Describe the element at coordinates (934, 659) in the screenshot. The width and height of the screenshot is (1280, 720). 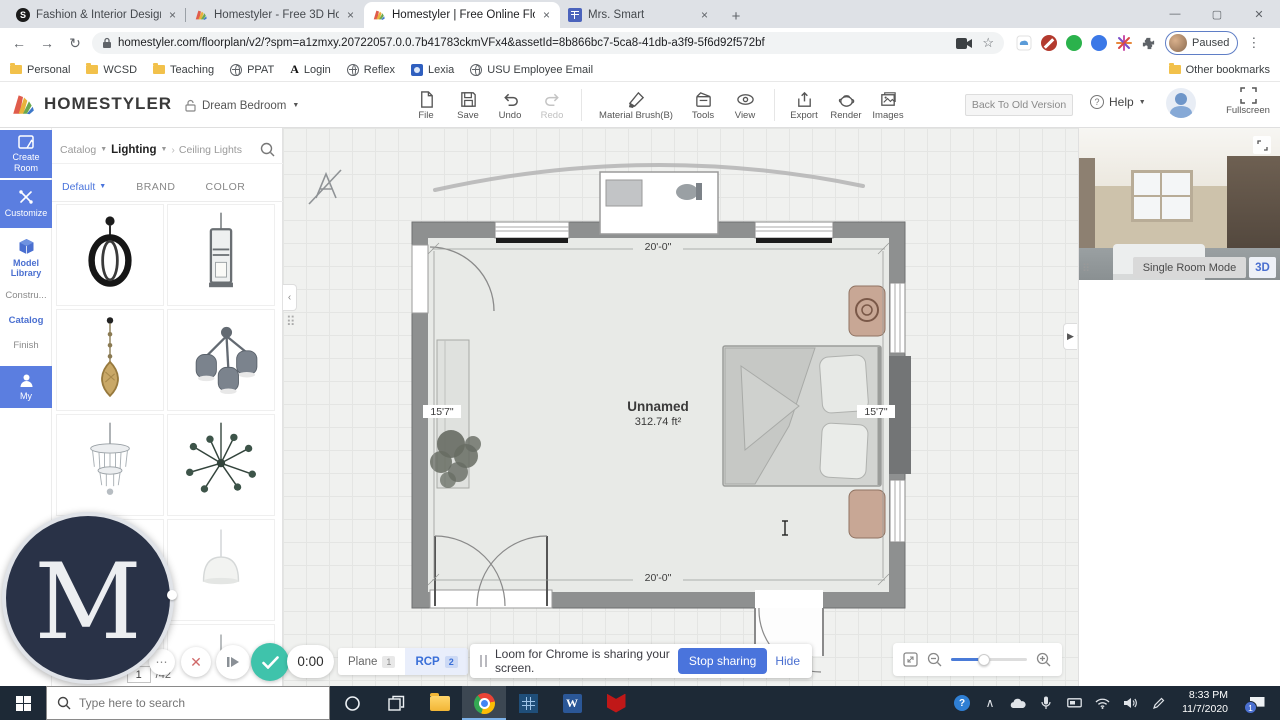
I see `zoom-out-icon` at that location.